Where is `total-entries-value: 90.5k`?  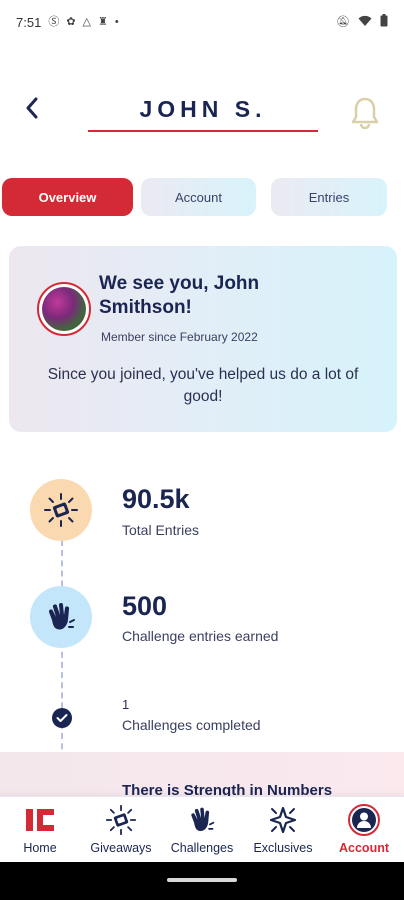 total-entries-value: 90.5k is located at coordinates (156, 499).